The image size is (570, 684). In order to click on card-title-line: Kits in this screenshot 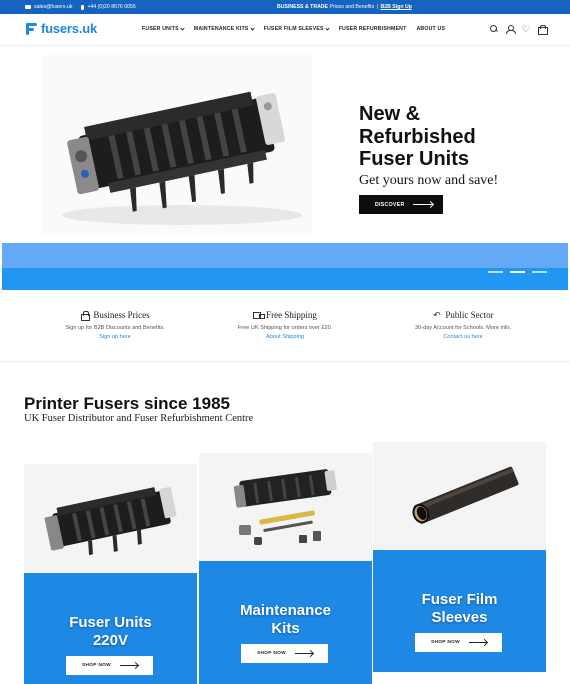, I will do `click(285, 628)`.